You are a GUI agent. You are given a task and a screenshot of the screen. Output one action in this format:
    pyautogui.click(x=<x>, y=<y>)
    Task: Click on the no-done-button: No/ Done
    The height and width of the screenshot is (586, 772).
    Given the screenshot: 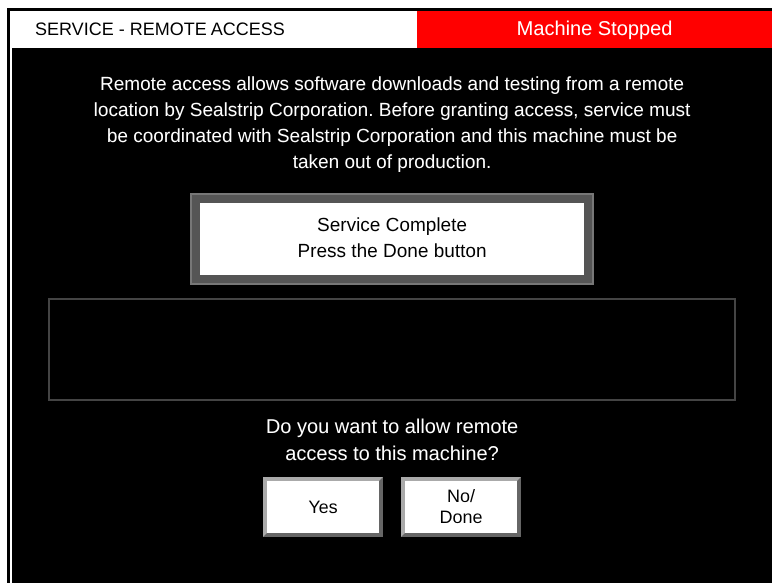 What is the action you would take?
    pyautogui.click(x=461, y=507)
    